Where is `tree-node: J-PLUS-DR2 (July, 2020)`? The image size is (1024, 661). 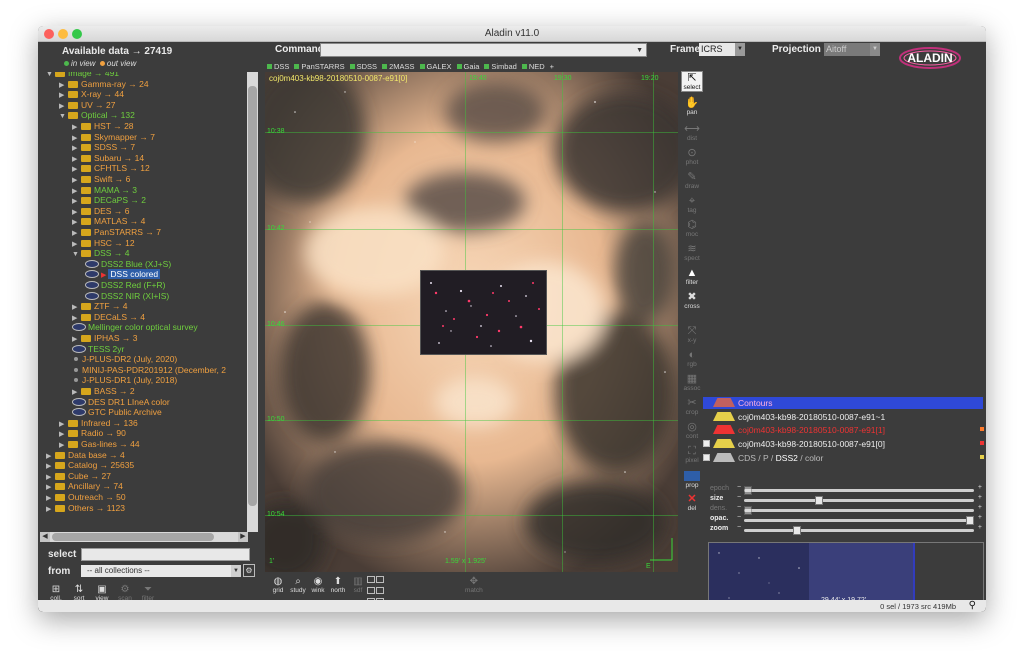
tree-node: J-PLUS-DR2 (July, 2020) is located at coordinates (124, 359).